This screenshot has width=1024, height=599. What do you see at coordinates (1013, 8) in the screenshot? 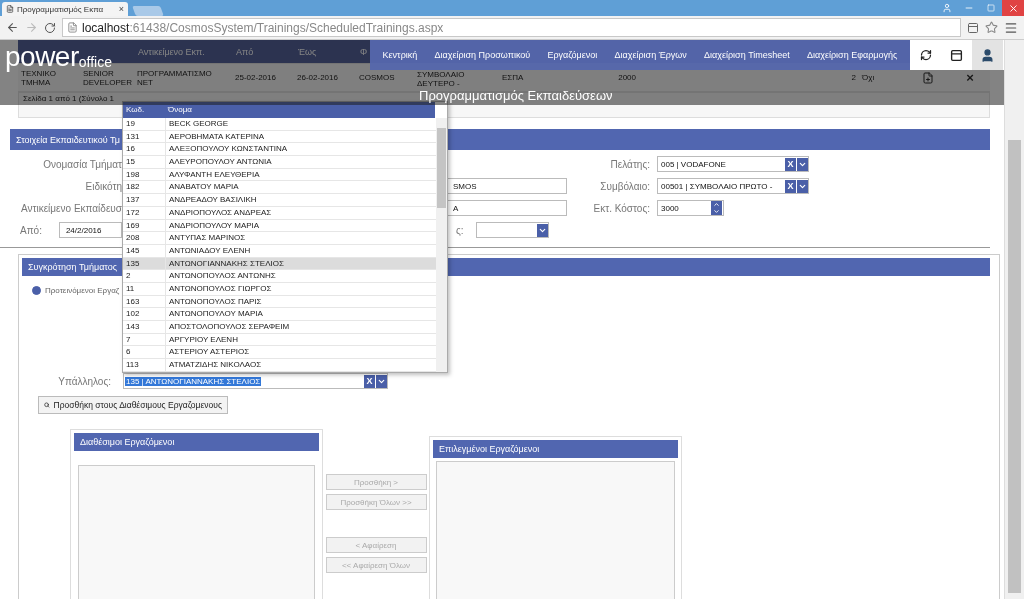
I see `close-icon` at bounding box center [1013, 8].